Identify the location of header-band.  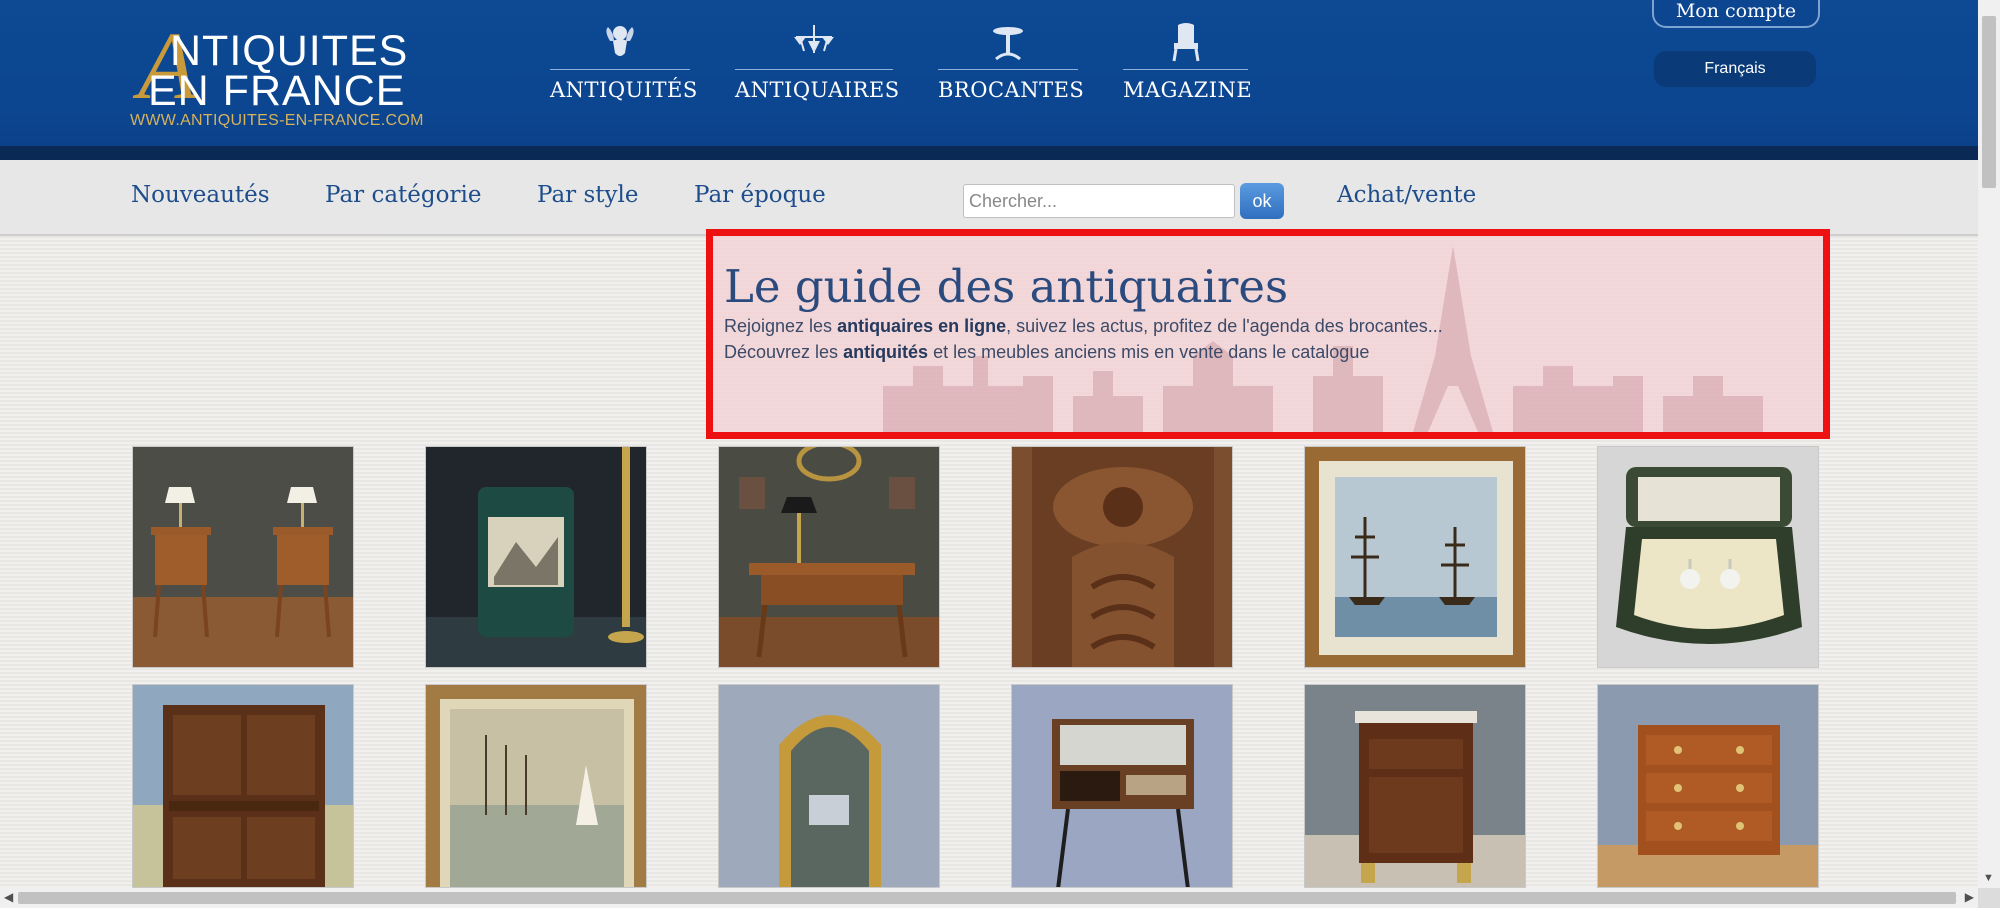
(989, 153).